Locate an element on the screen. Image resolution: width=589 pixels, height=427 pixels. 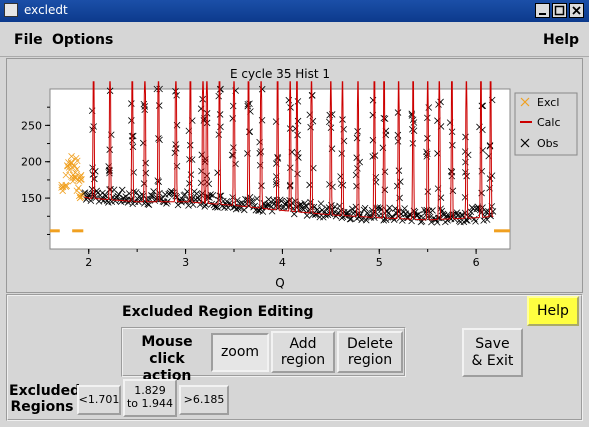
zoom-button: zoom is located at coordinates (240, 352).